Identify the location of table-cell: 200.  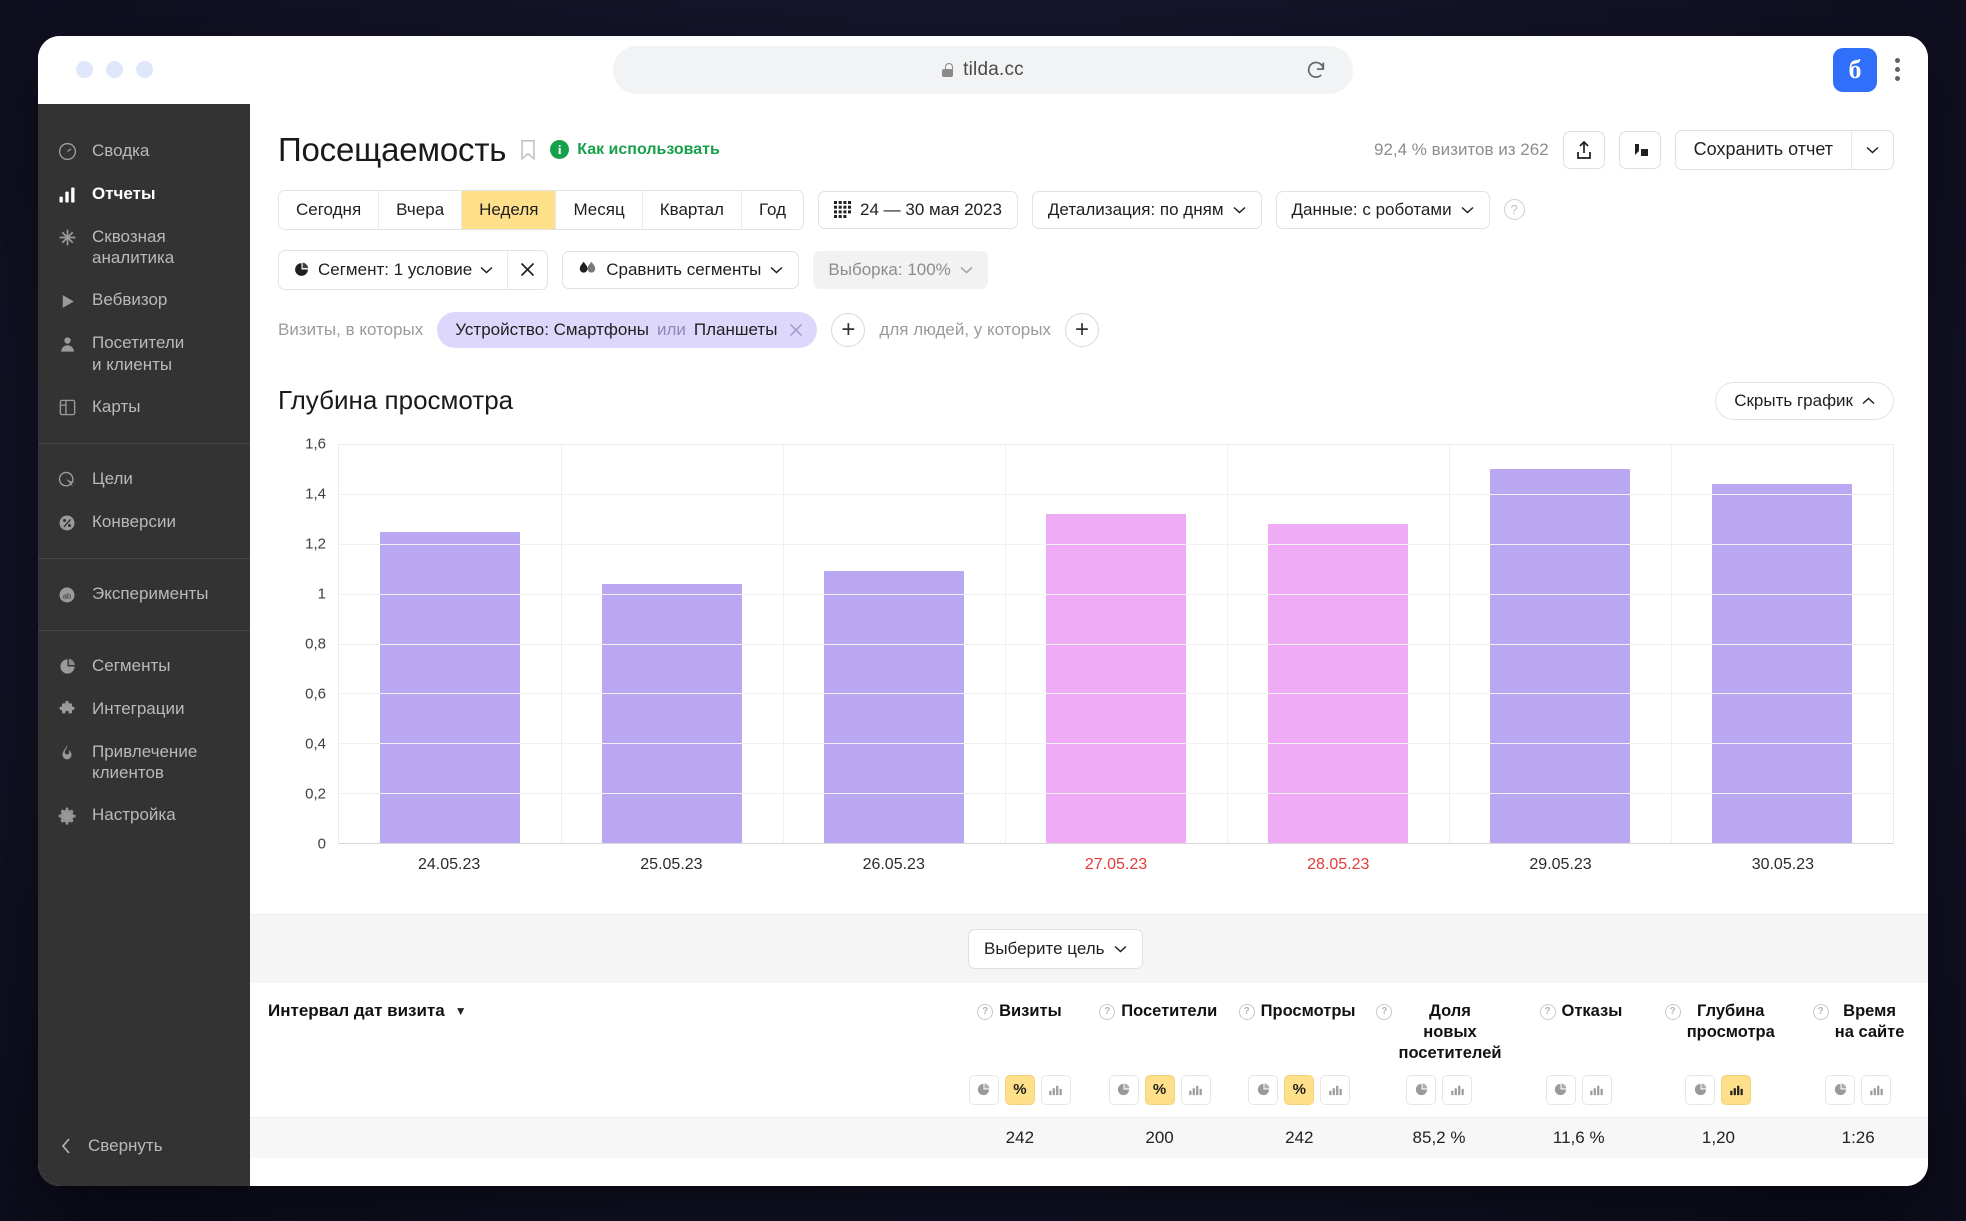
(1159, 1137).